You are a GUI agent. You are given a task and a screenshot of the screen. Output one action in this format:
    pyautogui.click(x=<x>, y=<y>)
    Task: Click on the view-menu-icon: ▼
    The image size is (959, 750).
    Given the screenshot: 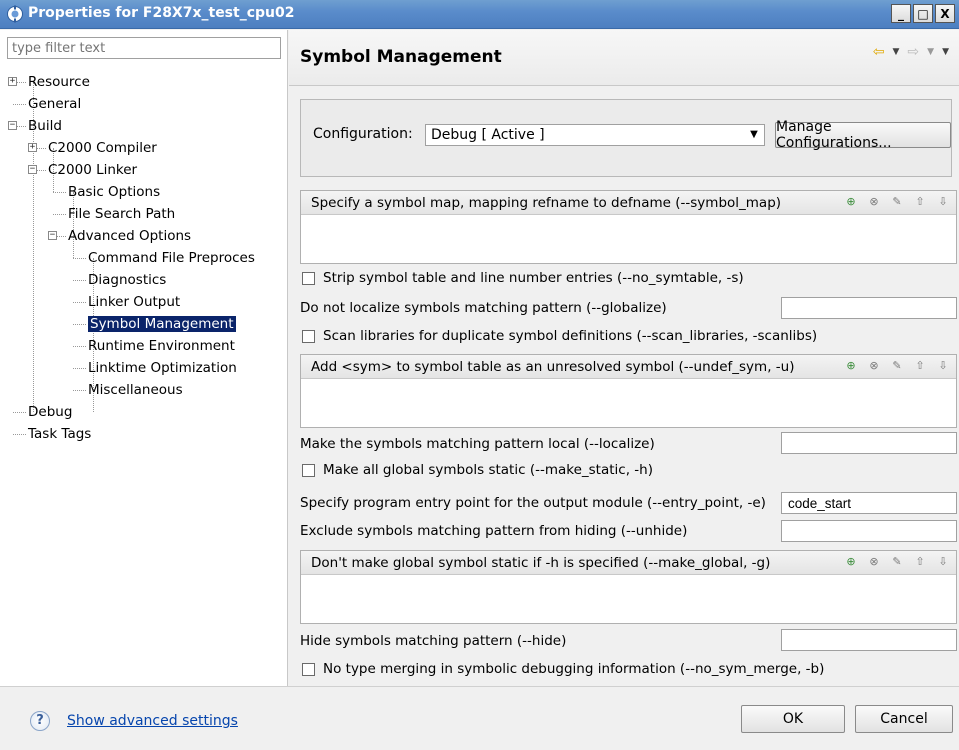 What is the action you would take?
    pyautogui.click(x=945, y=52)
    